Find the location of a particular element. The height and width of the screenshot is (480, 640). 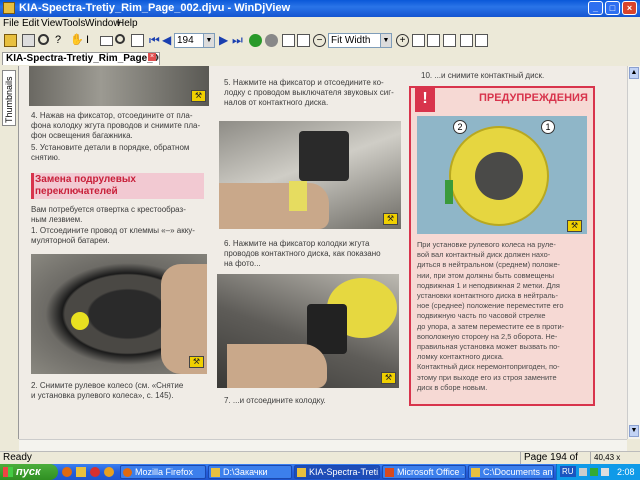

tab-close-icon: × is located at coordinates (152, 57).